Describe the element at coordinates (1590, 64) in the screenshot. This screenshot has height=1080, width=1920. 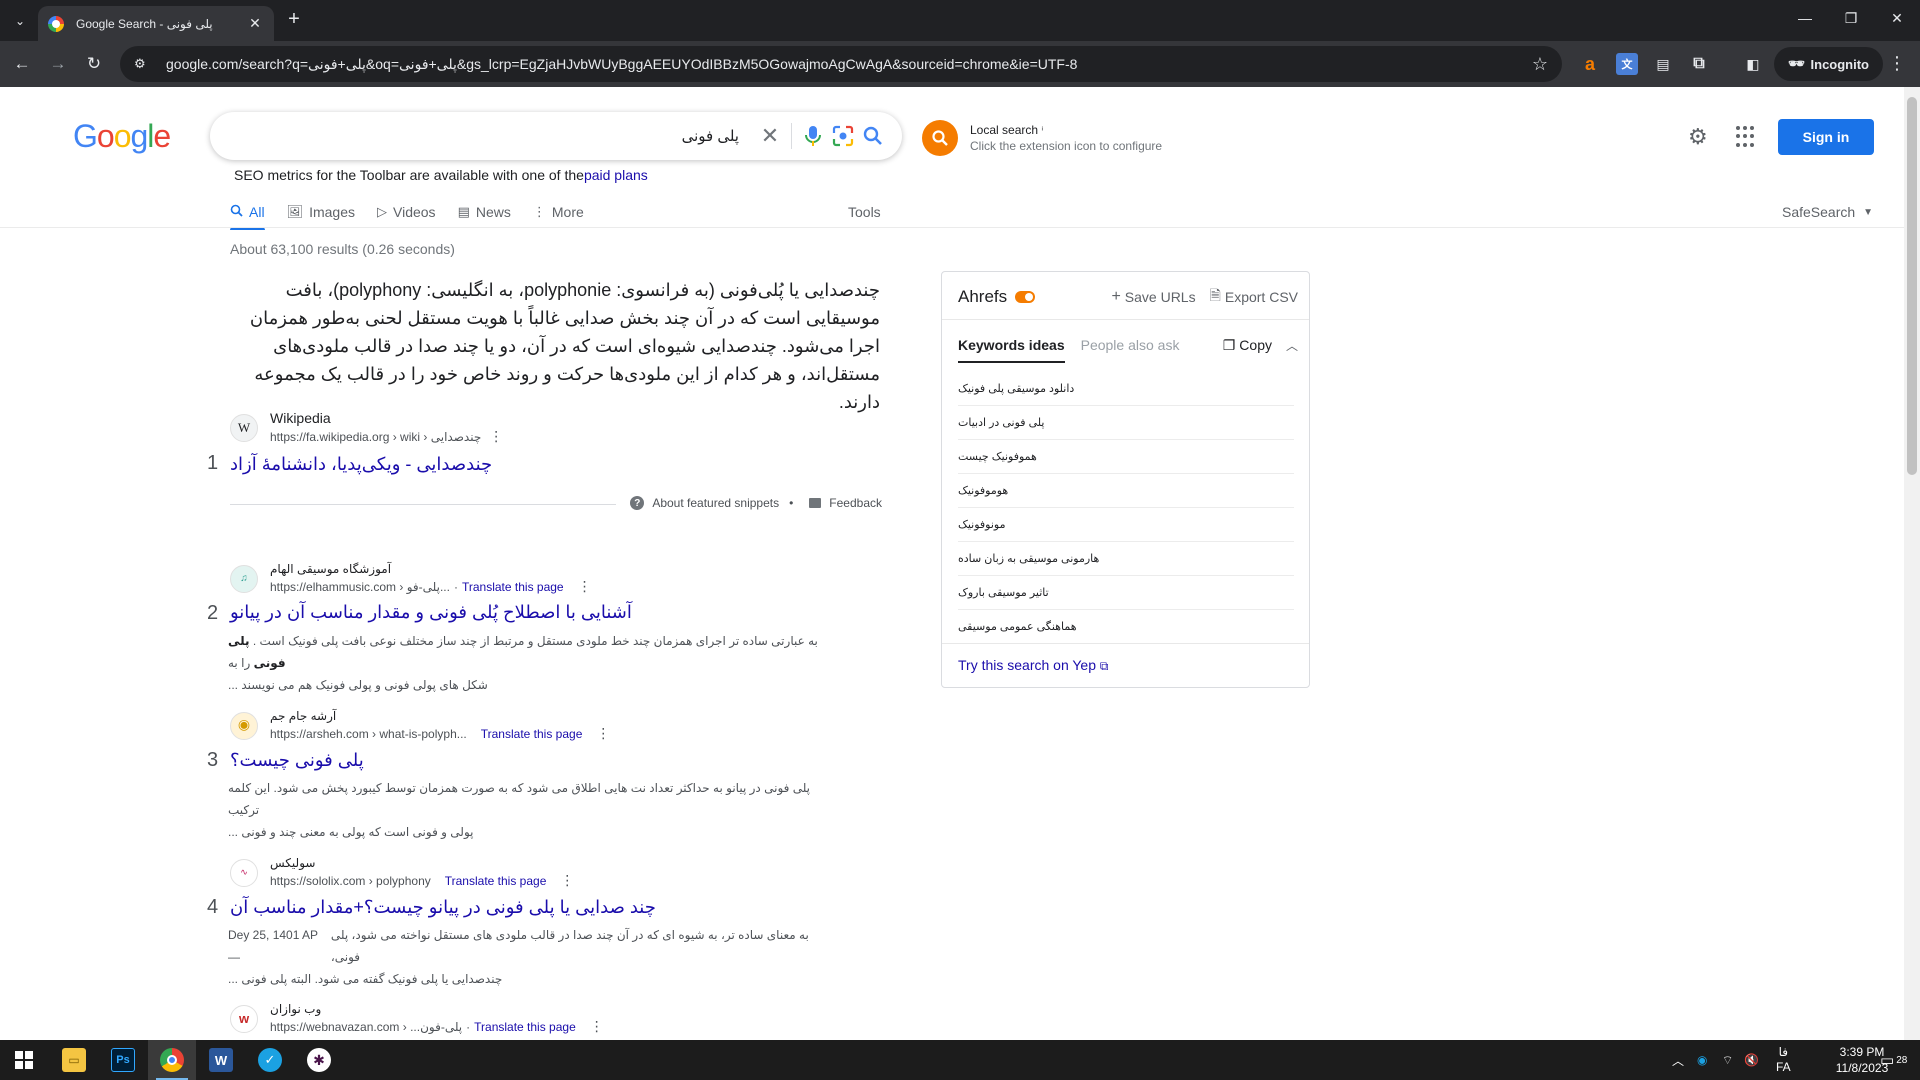
I see `amazon-extension-icon: a` at that location.